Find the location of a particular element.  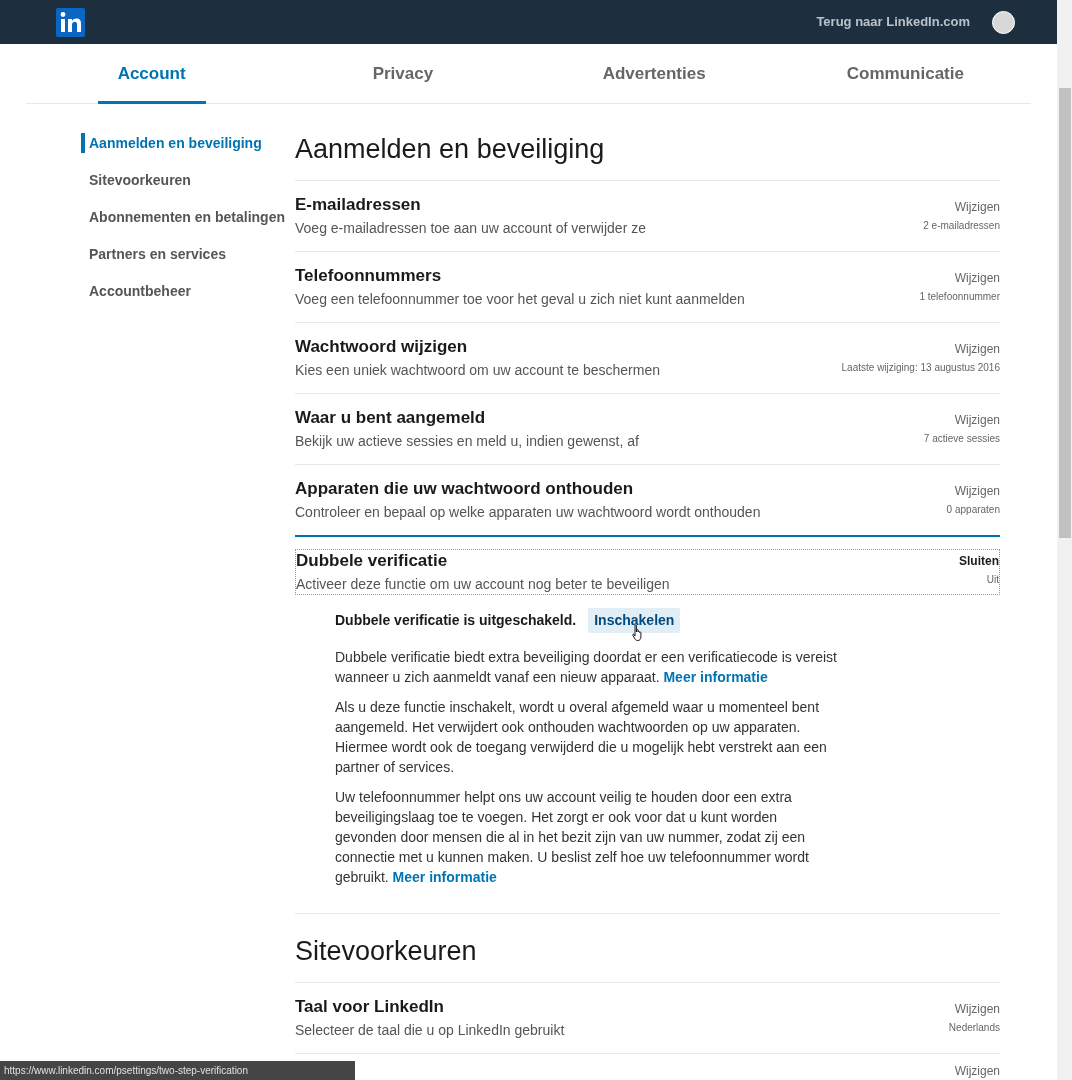

avatar is located at coordinates (1003, 22).